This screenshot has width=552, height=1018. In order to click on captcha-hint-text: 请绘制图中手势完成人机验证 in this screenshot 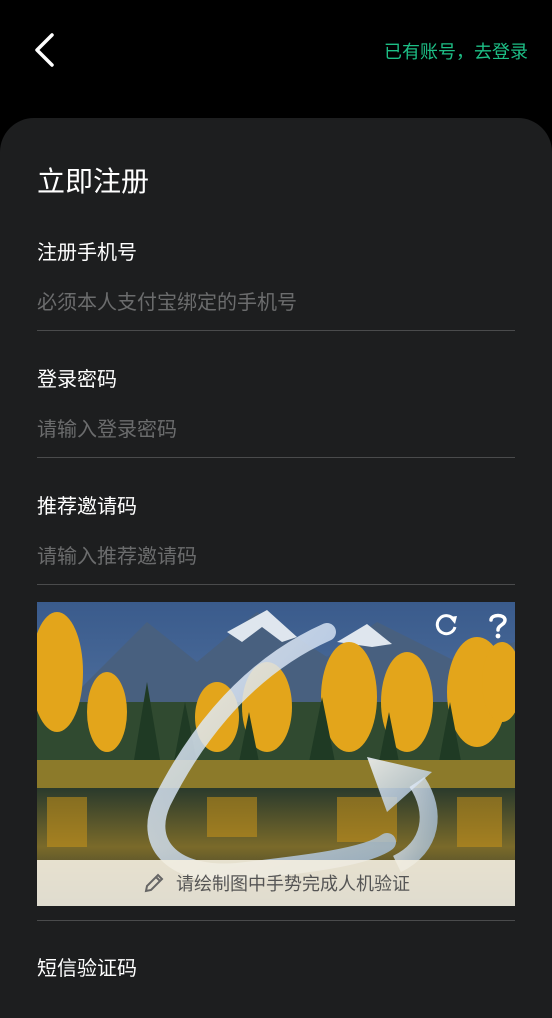, I will do `click(293, 884)`.